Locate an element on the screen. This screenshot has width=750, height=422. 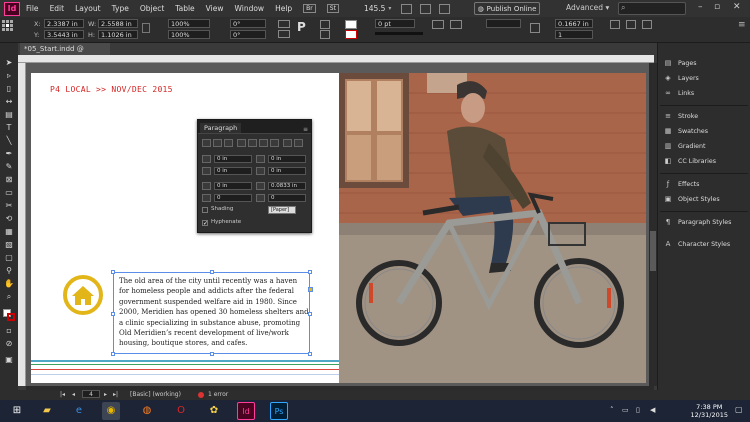
drop-cap-lines-field: 0 is located at coordinates (233, 198).